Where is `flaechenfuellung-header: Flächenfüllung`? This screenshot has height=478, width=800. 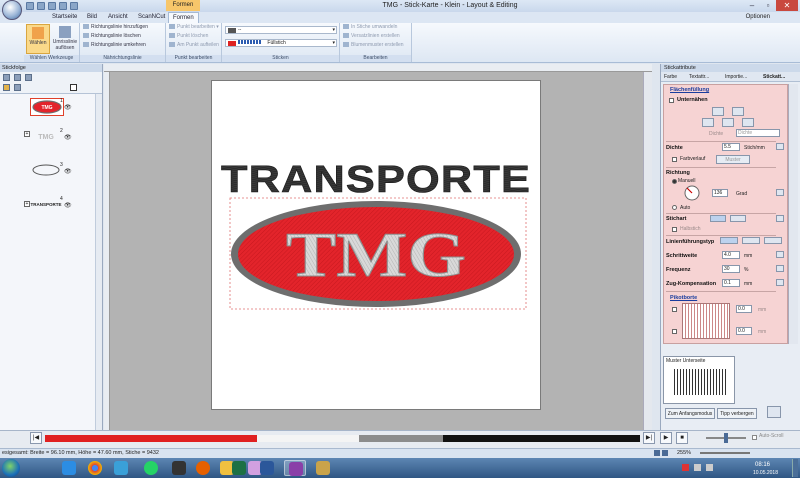
flaechenfuellung-header: Flächenfüllung is located at coordinates (689, 90).